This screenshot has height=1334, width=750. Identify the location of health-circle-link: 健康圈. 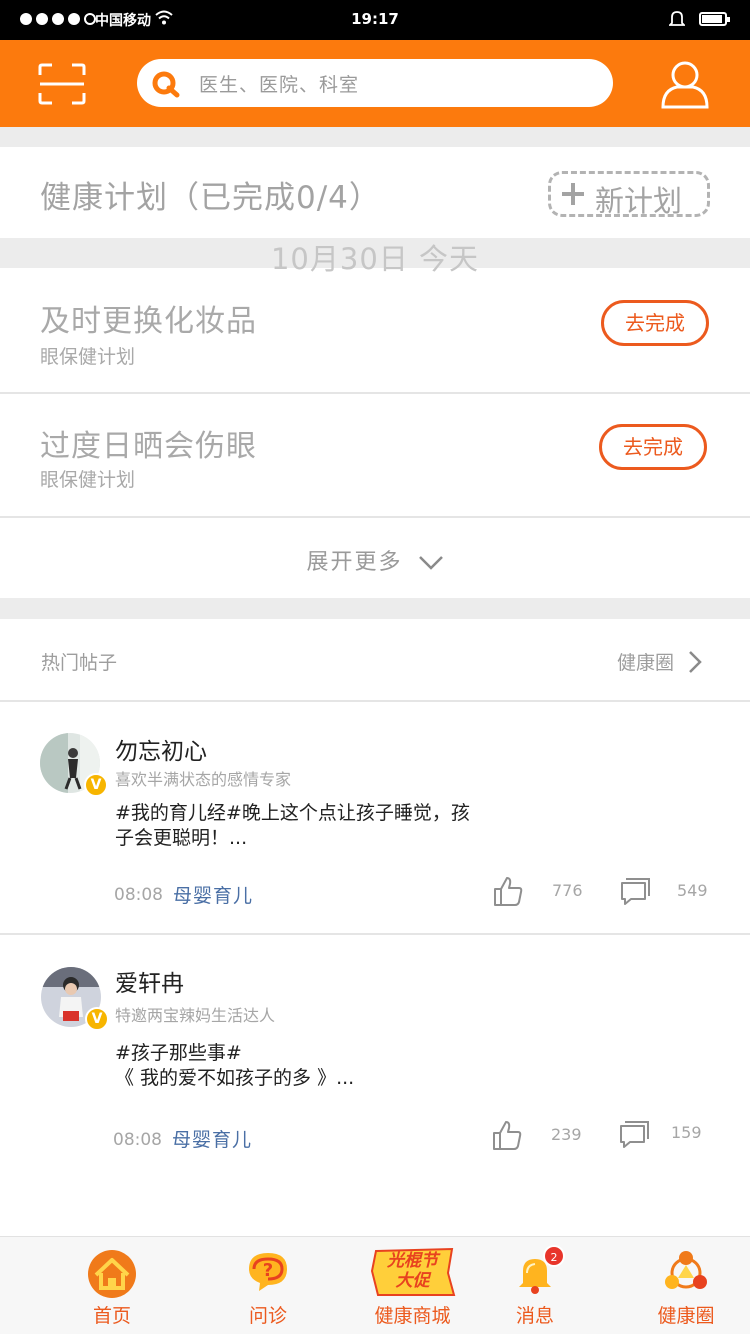
(659, 661).